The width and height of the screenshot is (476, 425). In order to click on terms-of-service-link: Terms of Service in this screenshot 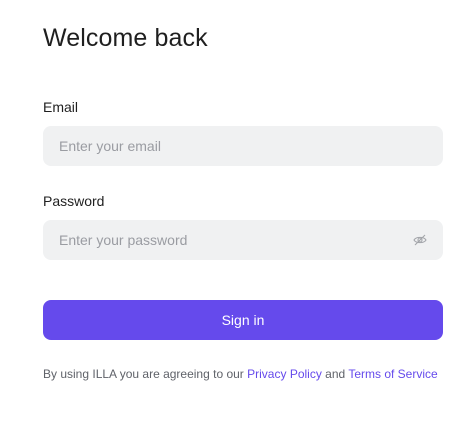, I will do `click(392, 374)`.